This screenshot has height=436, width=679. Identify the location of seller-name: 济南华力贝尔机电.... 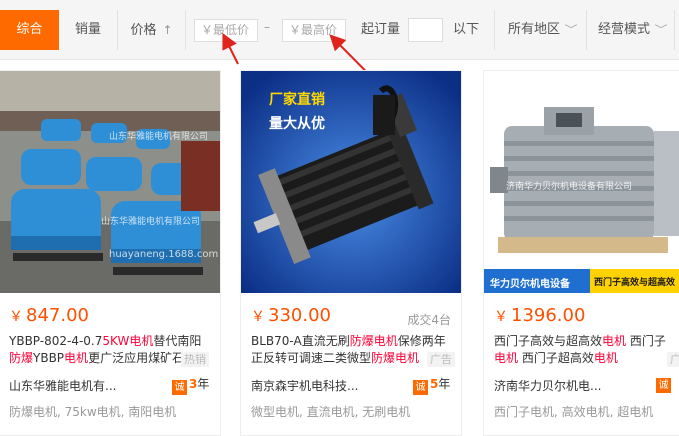
(547, 385).